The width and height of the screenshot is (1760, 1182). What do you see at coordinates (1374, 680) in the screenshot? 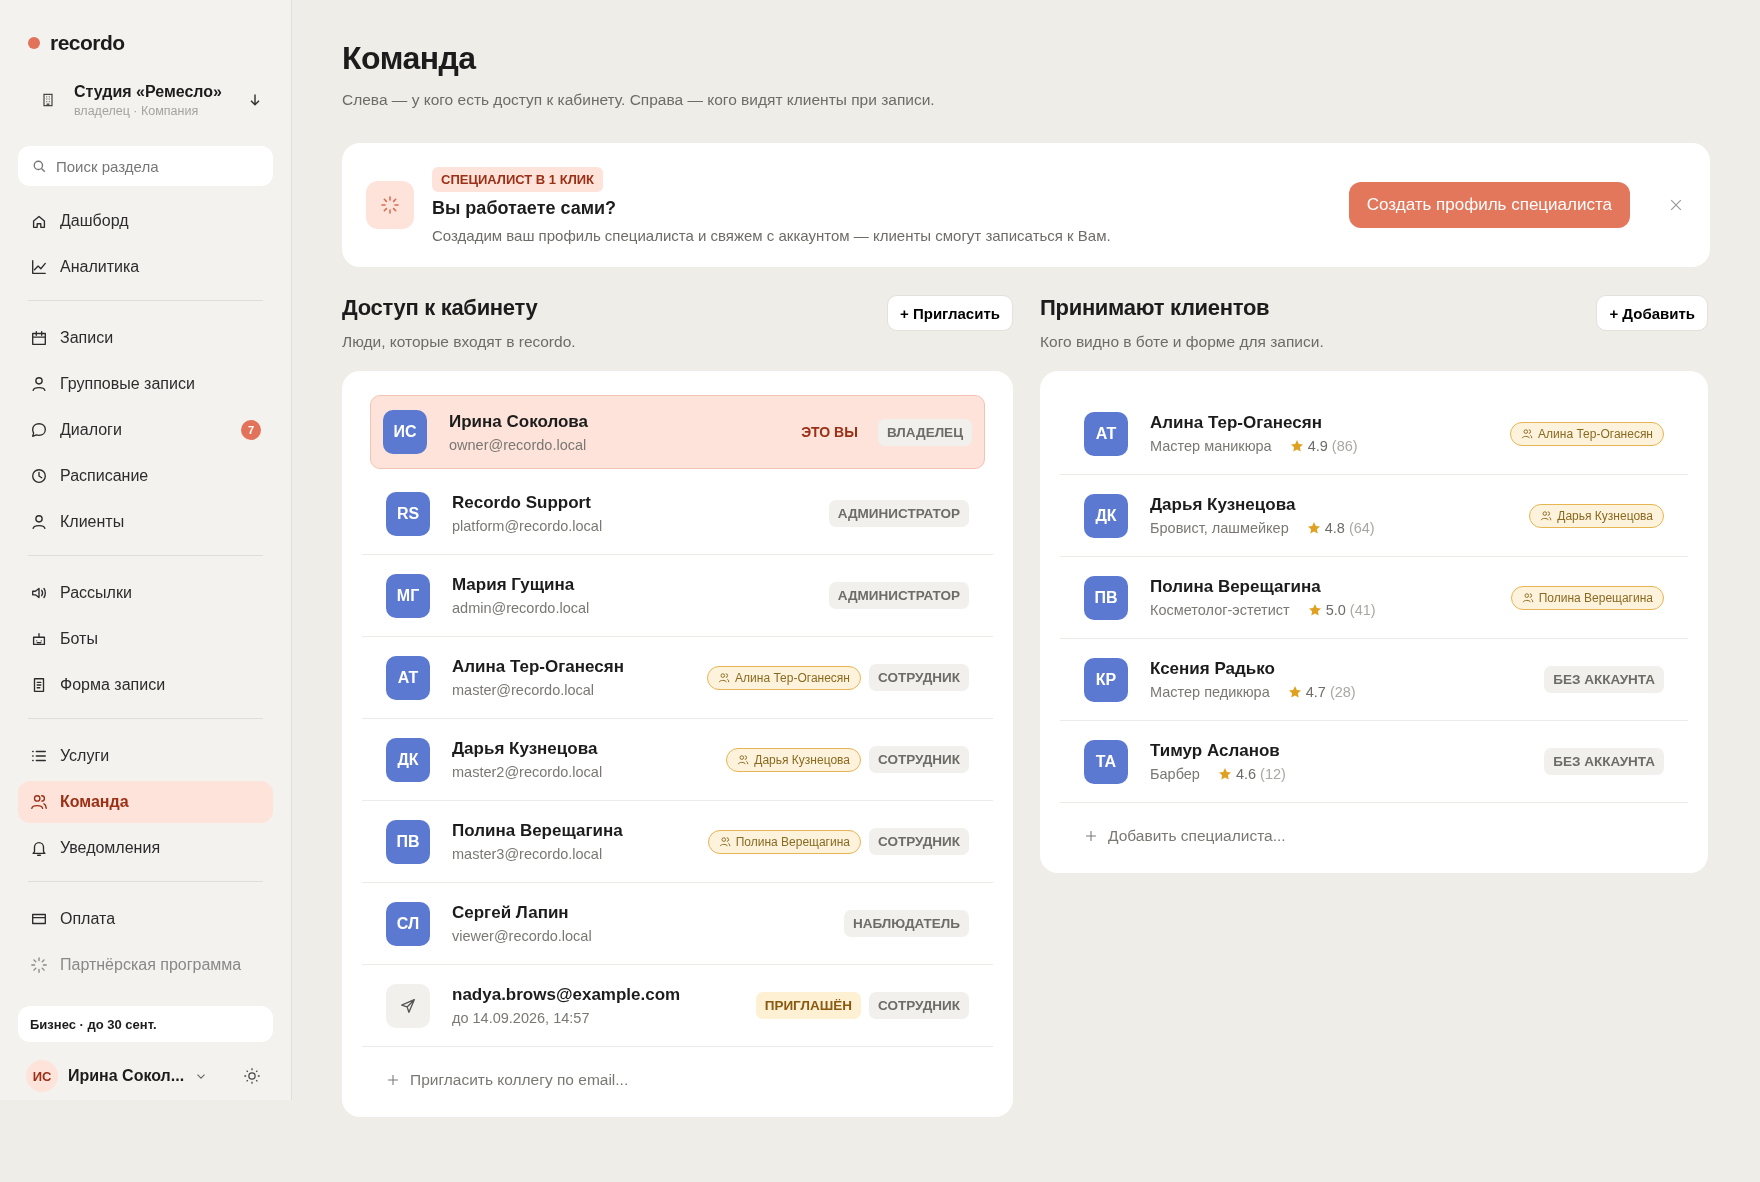
I see `specialist-row: КР Ксения Радько Мастер педикюра 4.7 (28) БЕЗ АККАУНТА` at bounding box center [1374, 680].